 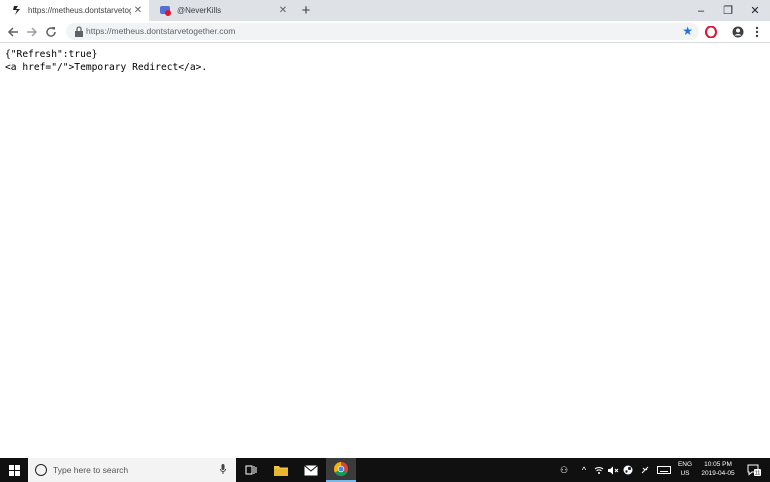 What do you see at coordinates (718, 469) in the screenshot?
I see `clock: 10:05 PM 2019-04-05` at bounding box center [718, 469].